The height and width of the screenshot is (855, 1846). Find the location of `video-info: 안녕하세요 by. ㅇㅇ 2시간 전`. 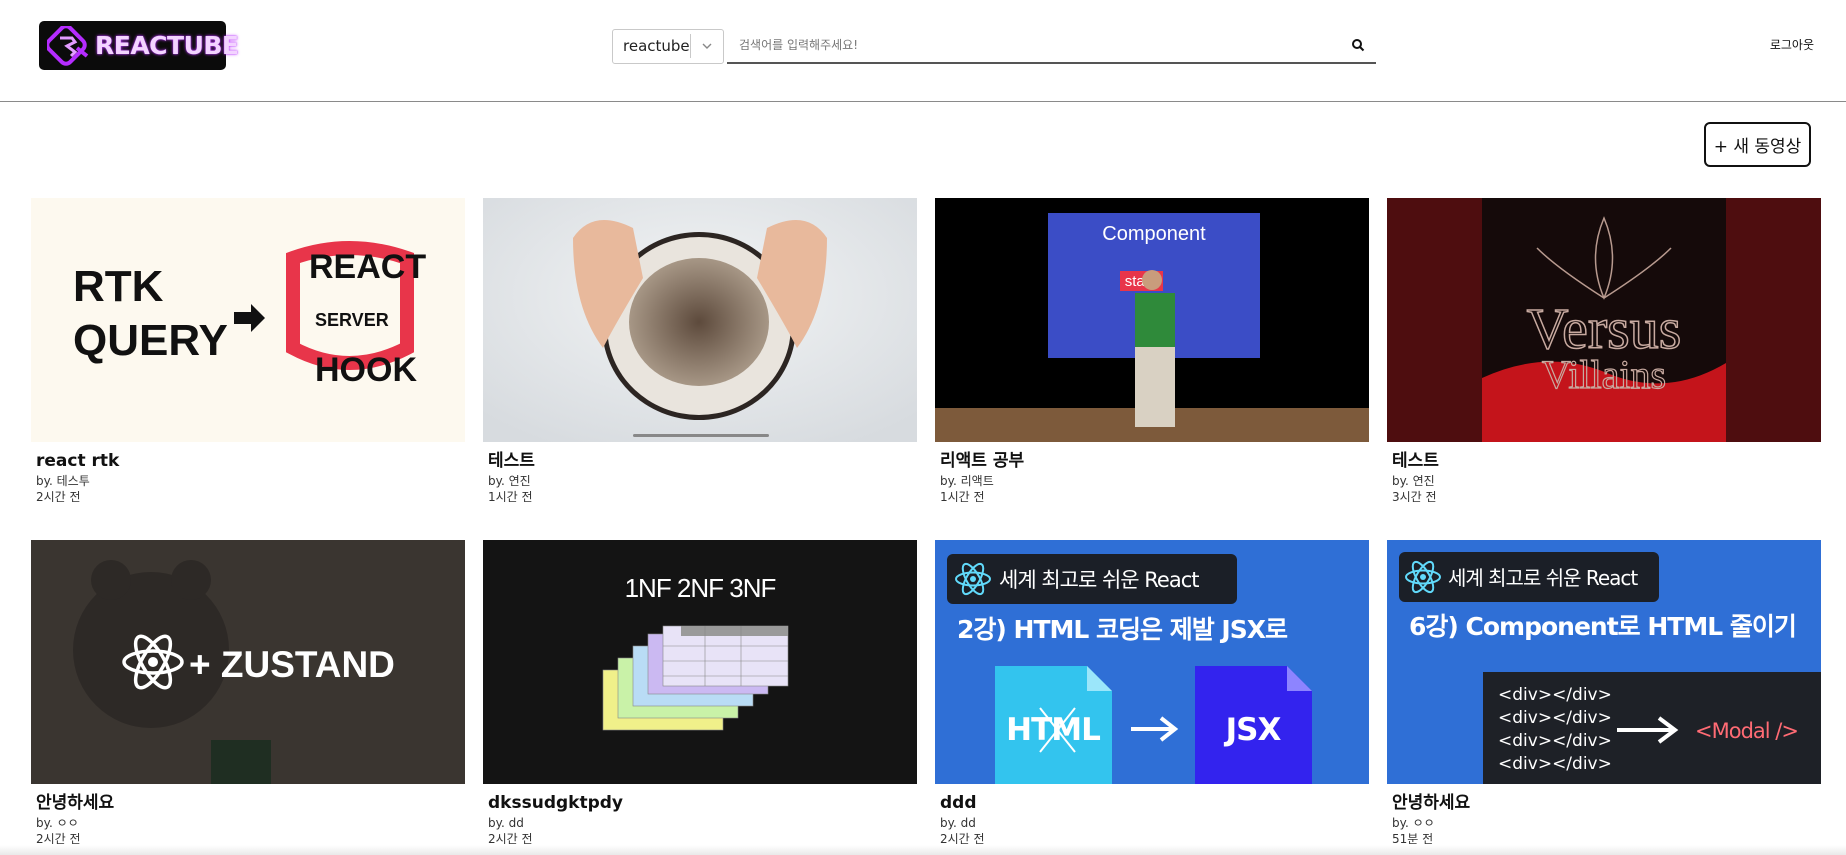

video-info: 안녕하세요 by. ㅇㅇ 2시간 전 is located at coordinates (248, 815).